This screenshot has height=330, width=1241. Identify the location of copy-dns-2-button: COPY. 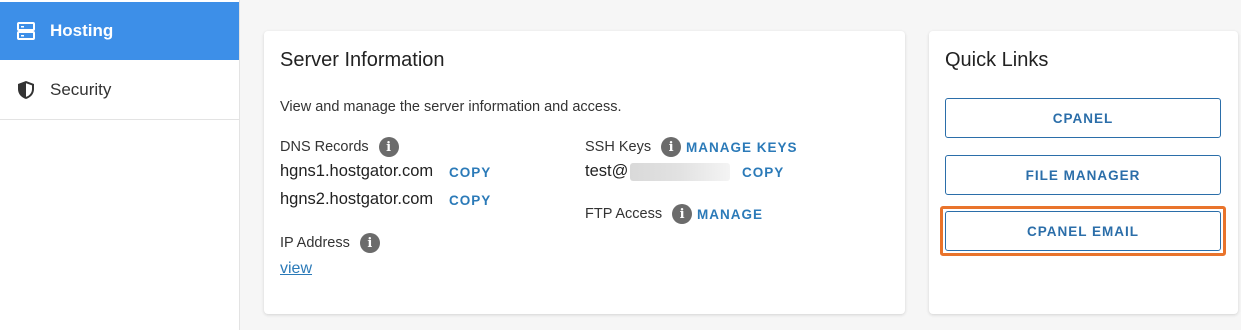
(470, 200).